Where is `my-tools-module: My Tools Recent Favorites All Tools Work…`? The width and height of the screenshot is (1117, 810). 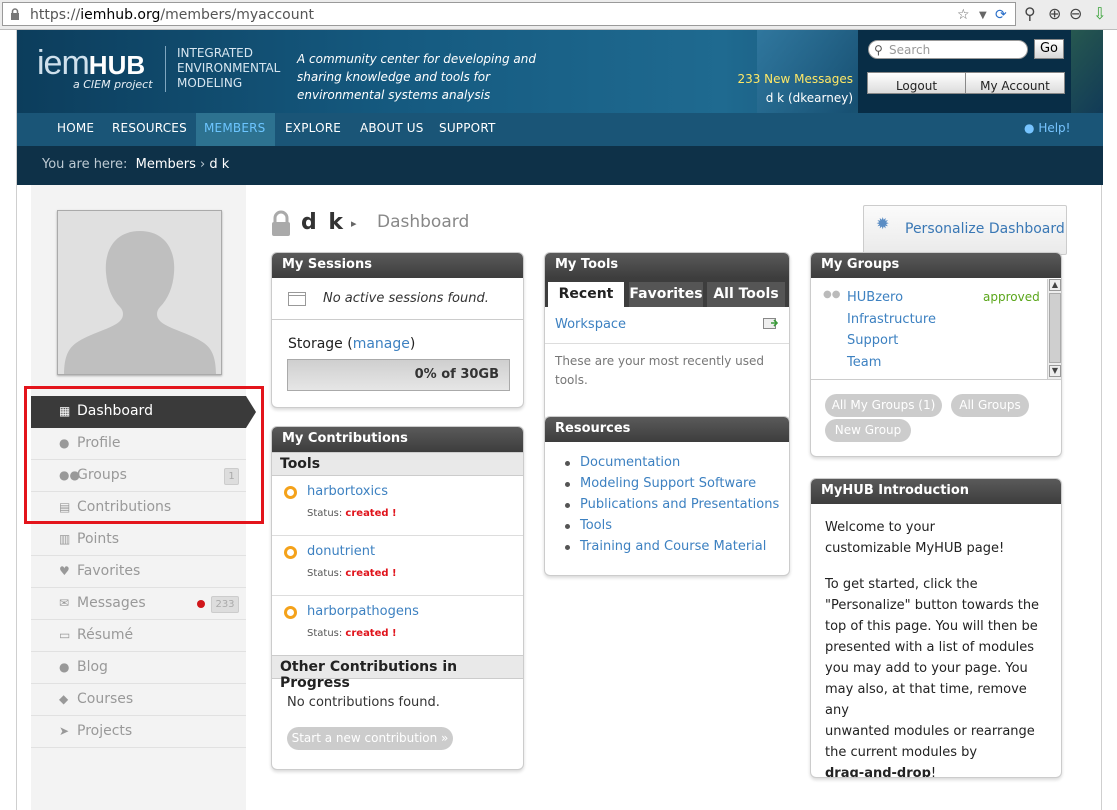 my-tools-module: My Tools Recent Favorites All Tools Work… is located at coordinates (667, 337).